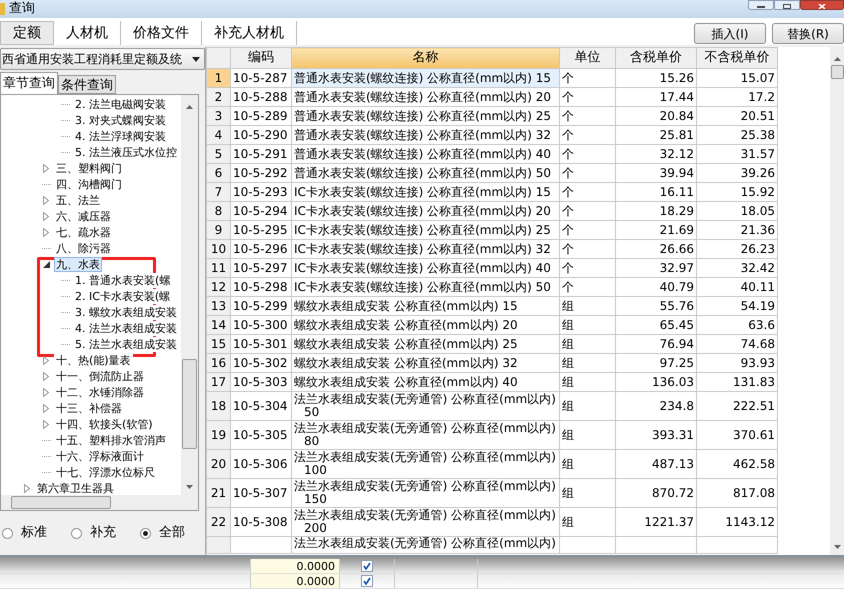 This screenshot has height=589, width=844. What do you see at coordinates (426, 306) in the screenshot?
I see `table-cell: 螺纹水表组成安装 公称直径(mm以内) 15` at bounding box center [426, 306].